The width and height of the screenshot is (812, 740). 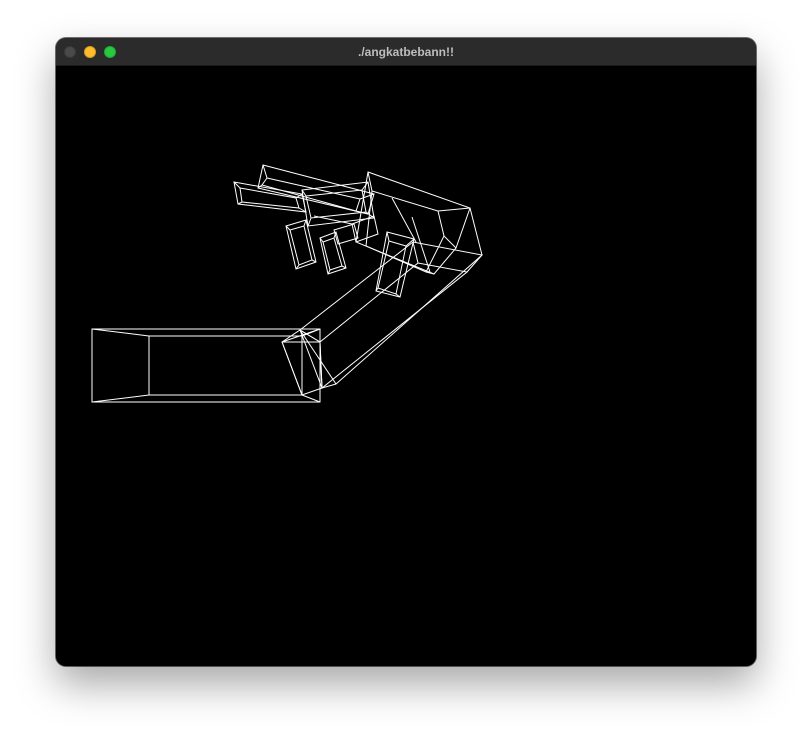 What do you see at coordinates (333, 253) in the screenshot?
I see `finger-five-wireframe` at bounding box center [333, 253].